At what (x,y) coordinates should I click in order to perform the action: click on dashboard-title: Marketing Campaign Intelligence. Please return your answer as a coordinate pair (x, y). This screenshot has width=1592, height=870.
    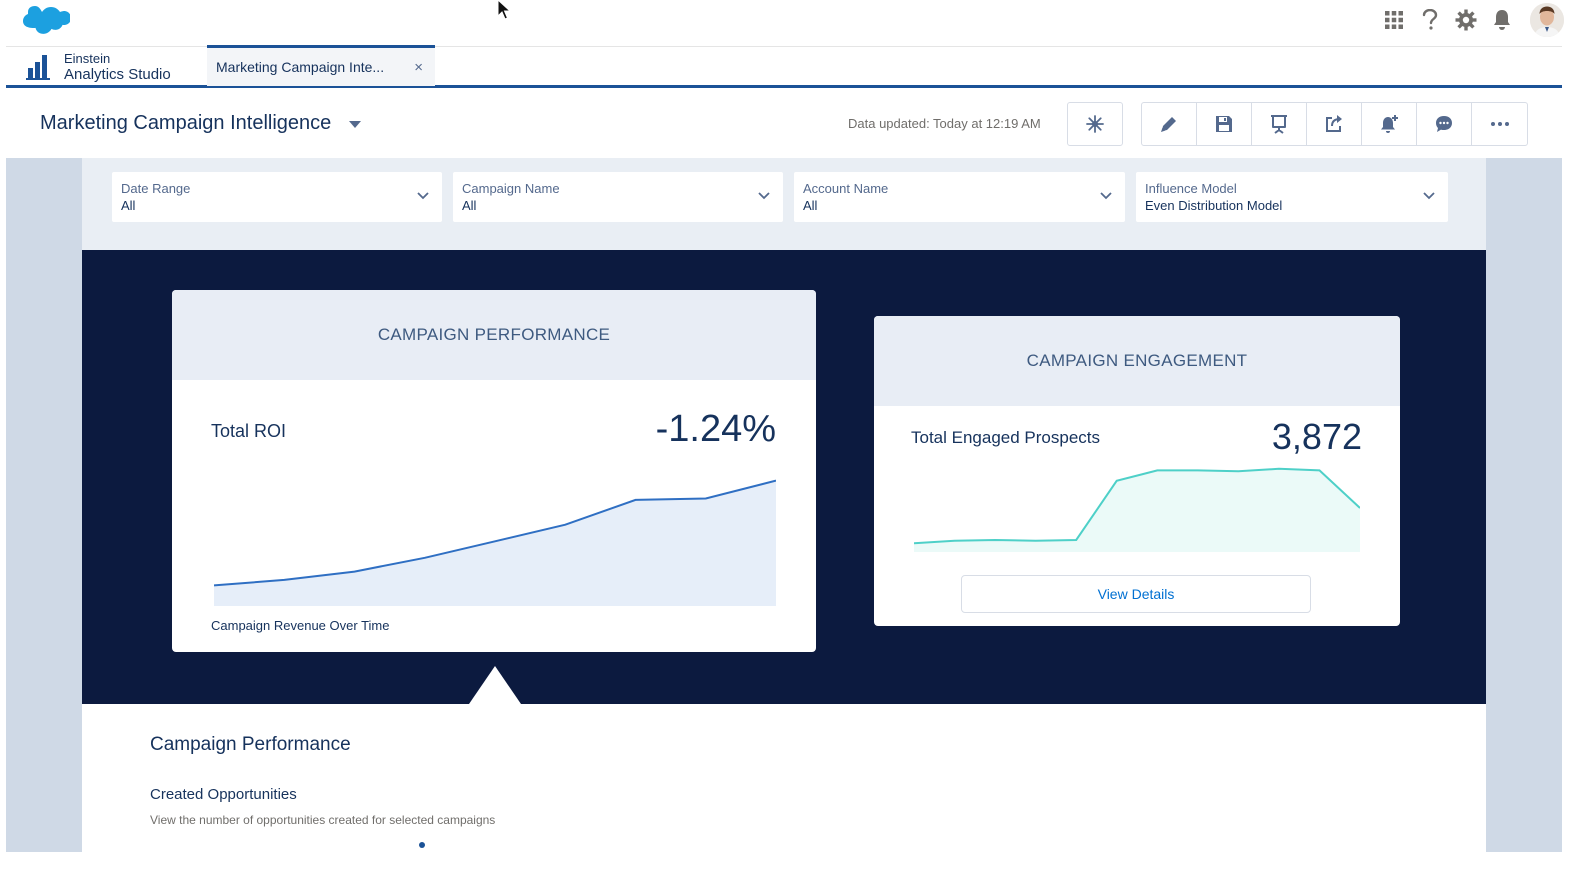
    Looking at the image, I should click on (201, 123).